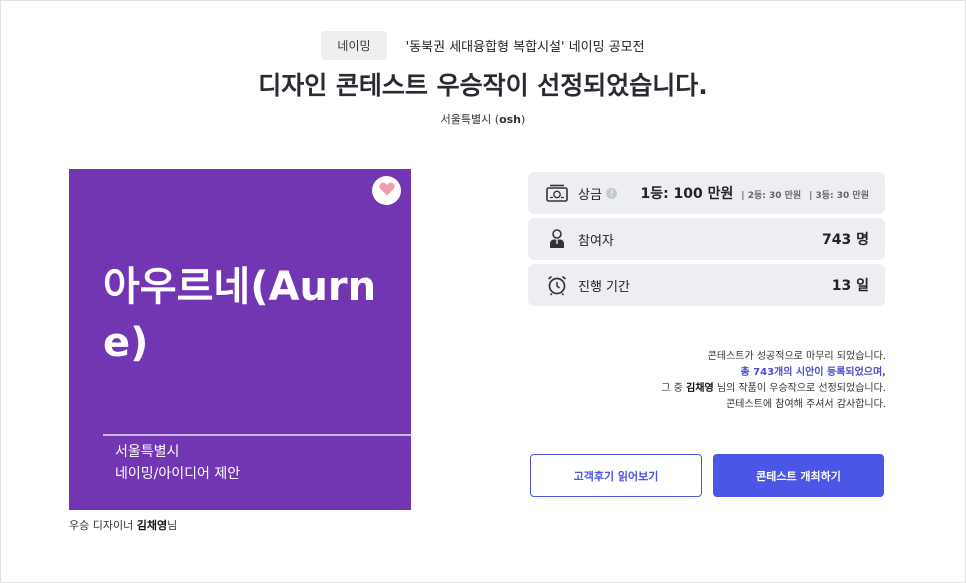 The height and width of the screenshot is (583, 966). I want to click on host-name: 서울특별시, so click(466, 119).